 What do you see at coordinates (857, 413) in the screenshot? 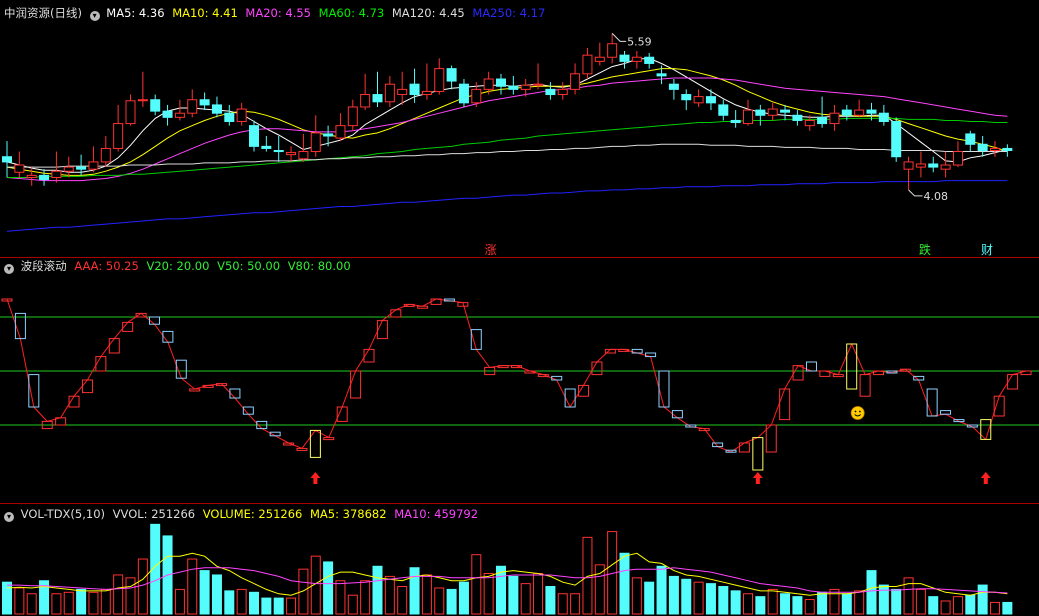
I see `smiley-icon` at bounding box center [857, 413].